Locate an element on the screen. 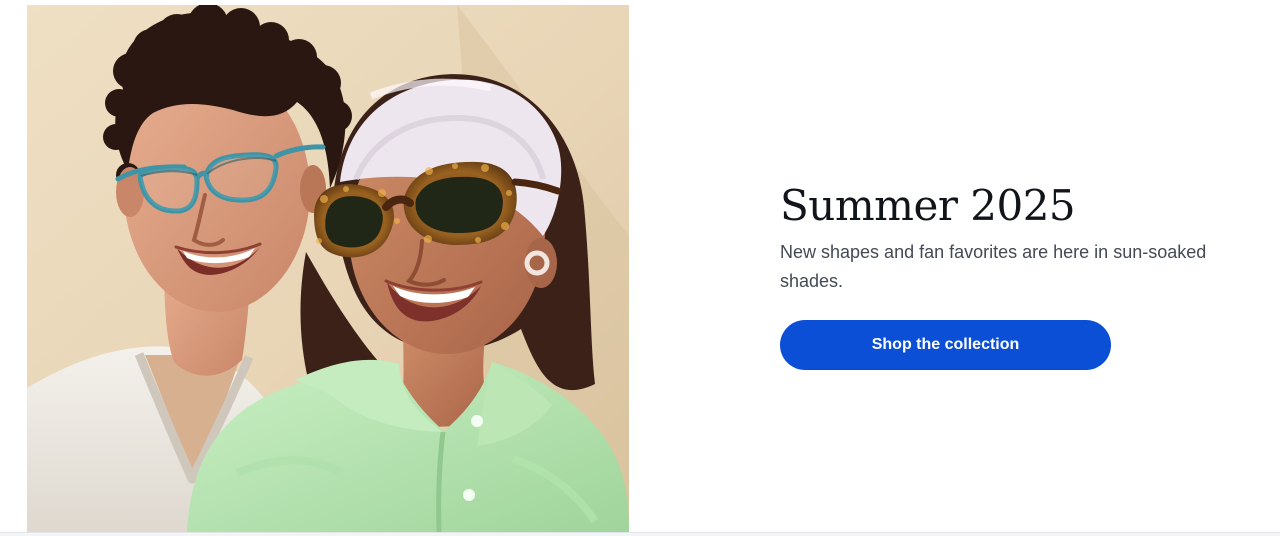 This screenshot has height=536, width=1280. bottom-divider is located at coordinates (640, 534).